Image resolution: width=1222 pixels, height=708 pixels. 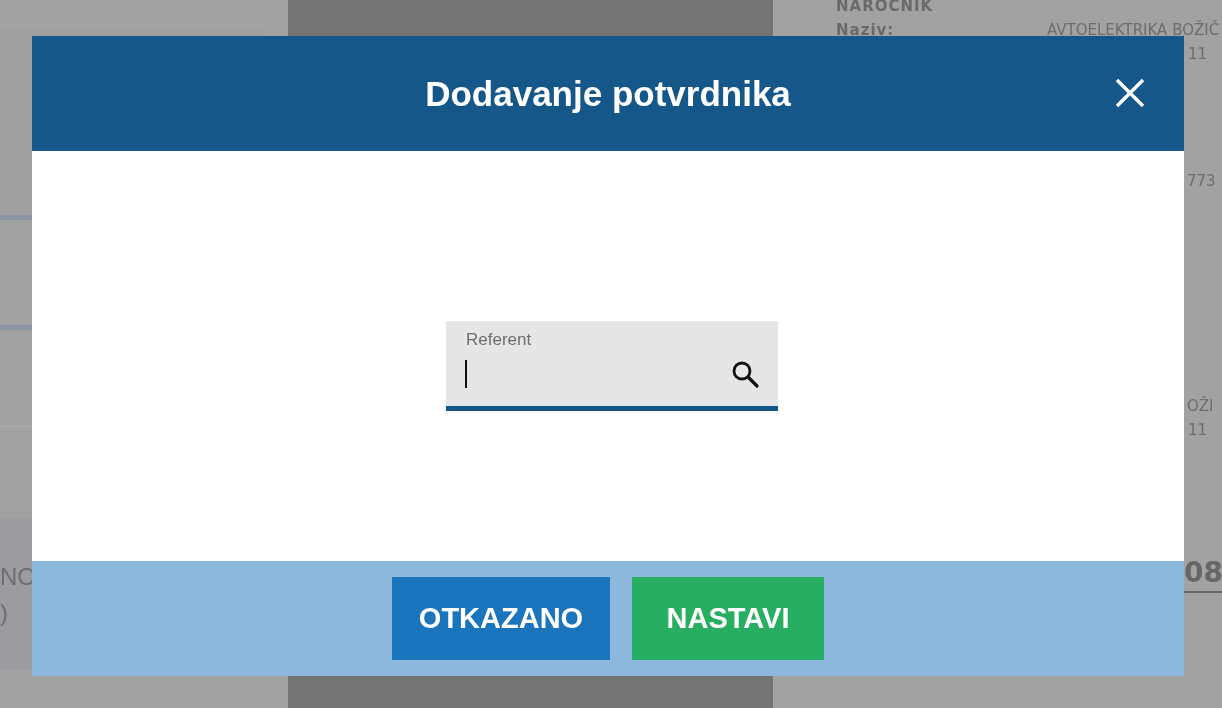 What do you see at coordinates (866, 30) in the screenshot?
I see `field-label: Naziv:` at bounding box center [866, 30].